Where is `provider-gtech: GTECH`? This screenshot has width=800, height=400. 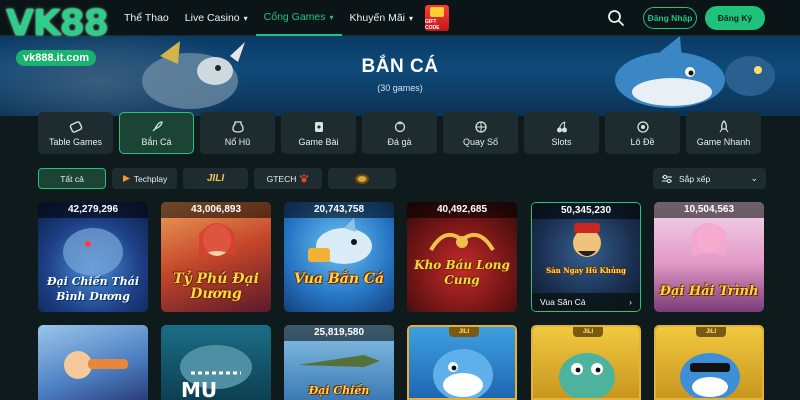 provider-gtech: GTECH is located at coordinates (288, 178).